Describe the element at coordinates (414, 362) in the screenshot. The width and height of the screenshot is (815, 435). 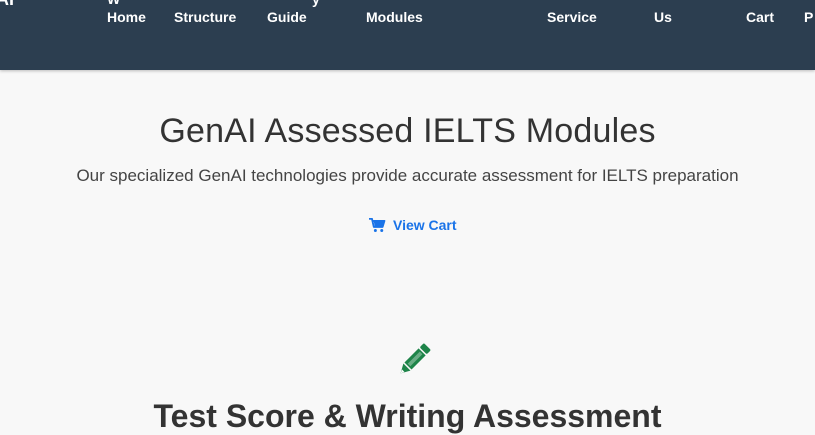
I see `pencil-icon` at that location.